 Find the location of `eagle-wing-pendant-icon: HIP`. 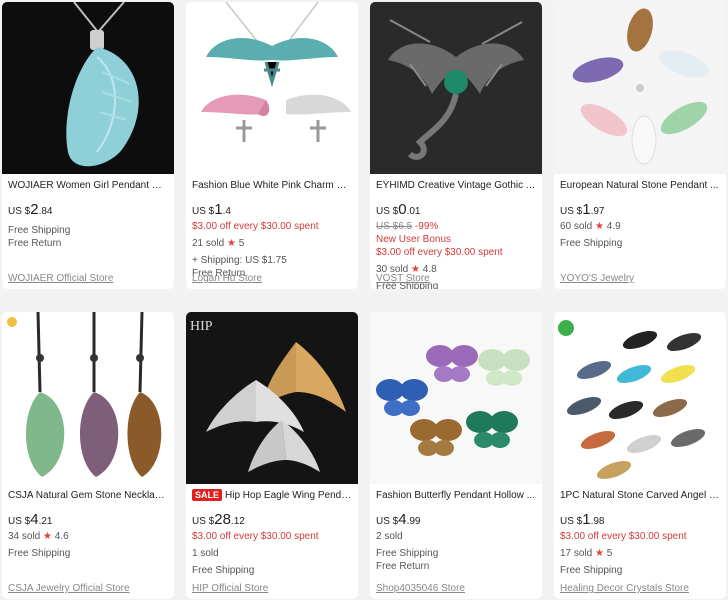

eagle-wing-pendant-icon: HIP is located at coordinates (272, 398).